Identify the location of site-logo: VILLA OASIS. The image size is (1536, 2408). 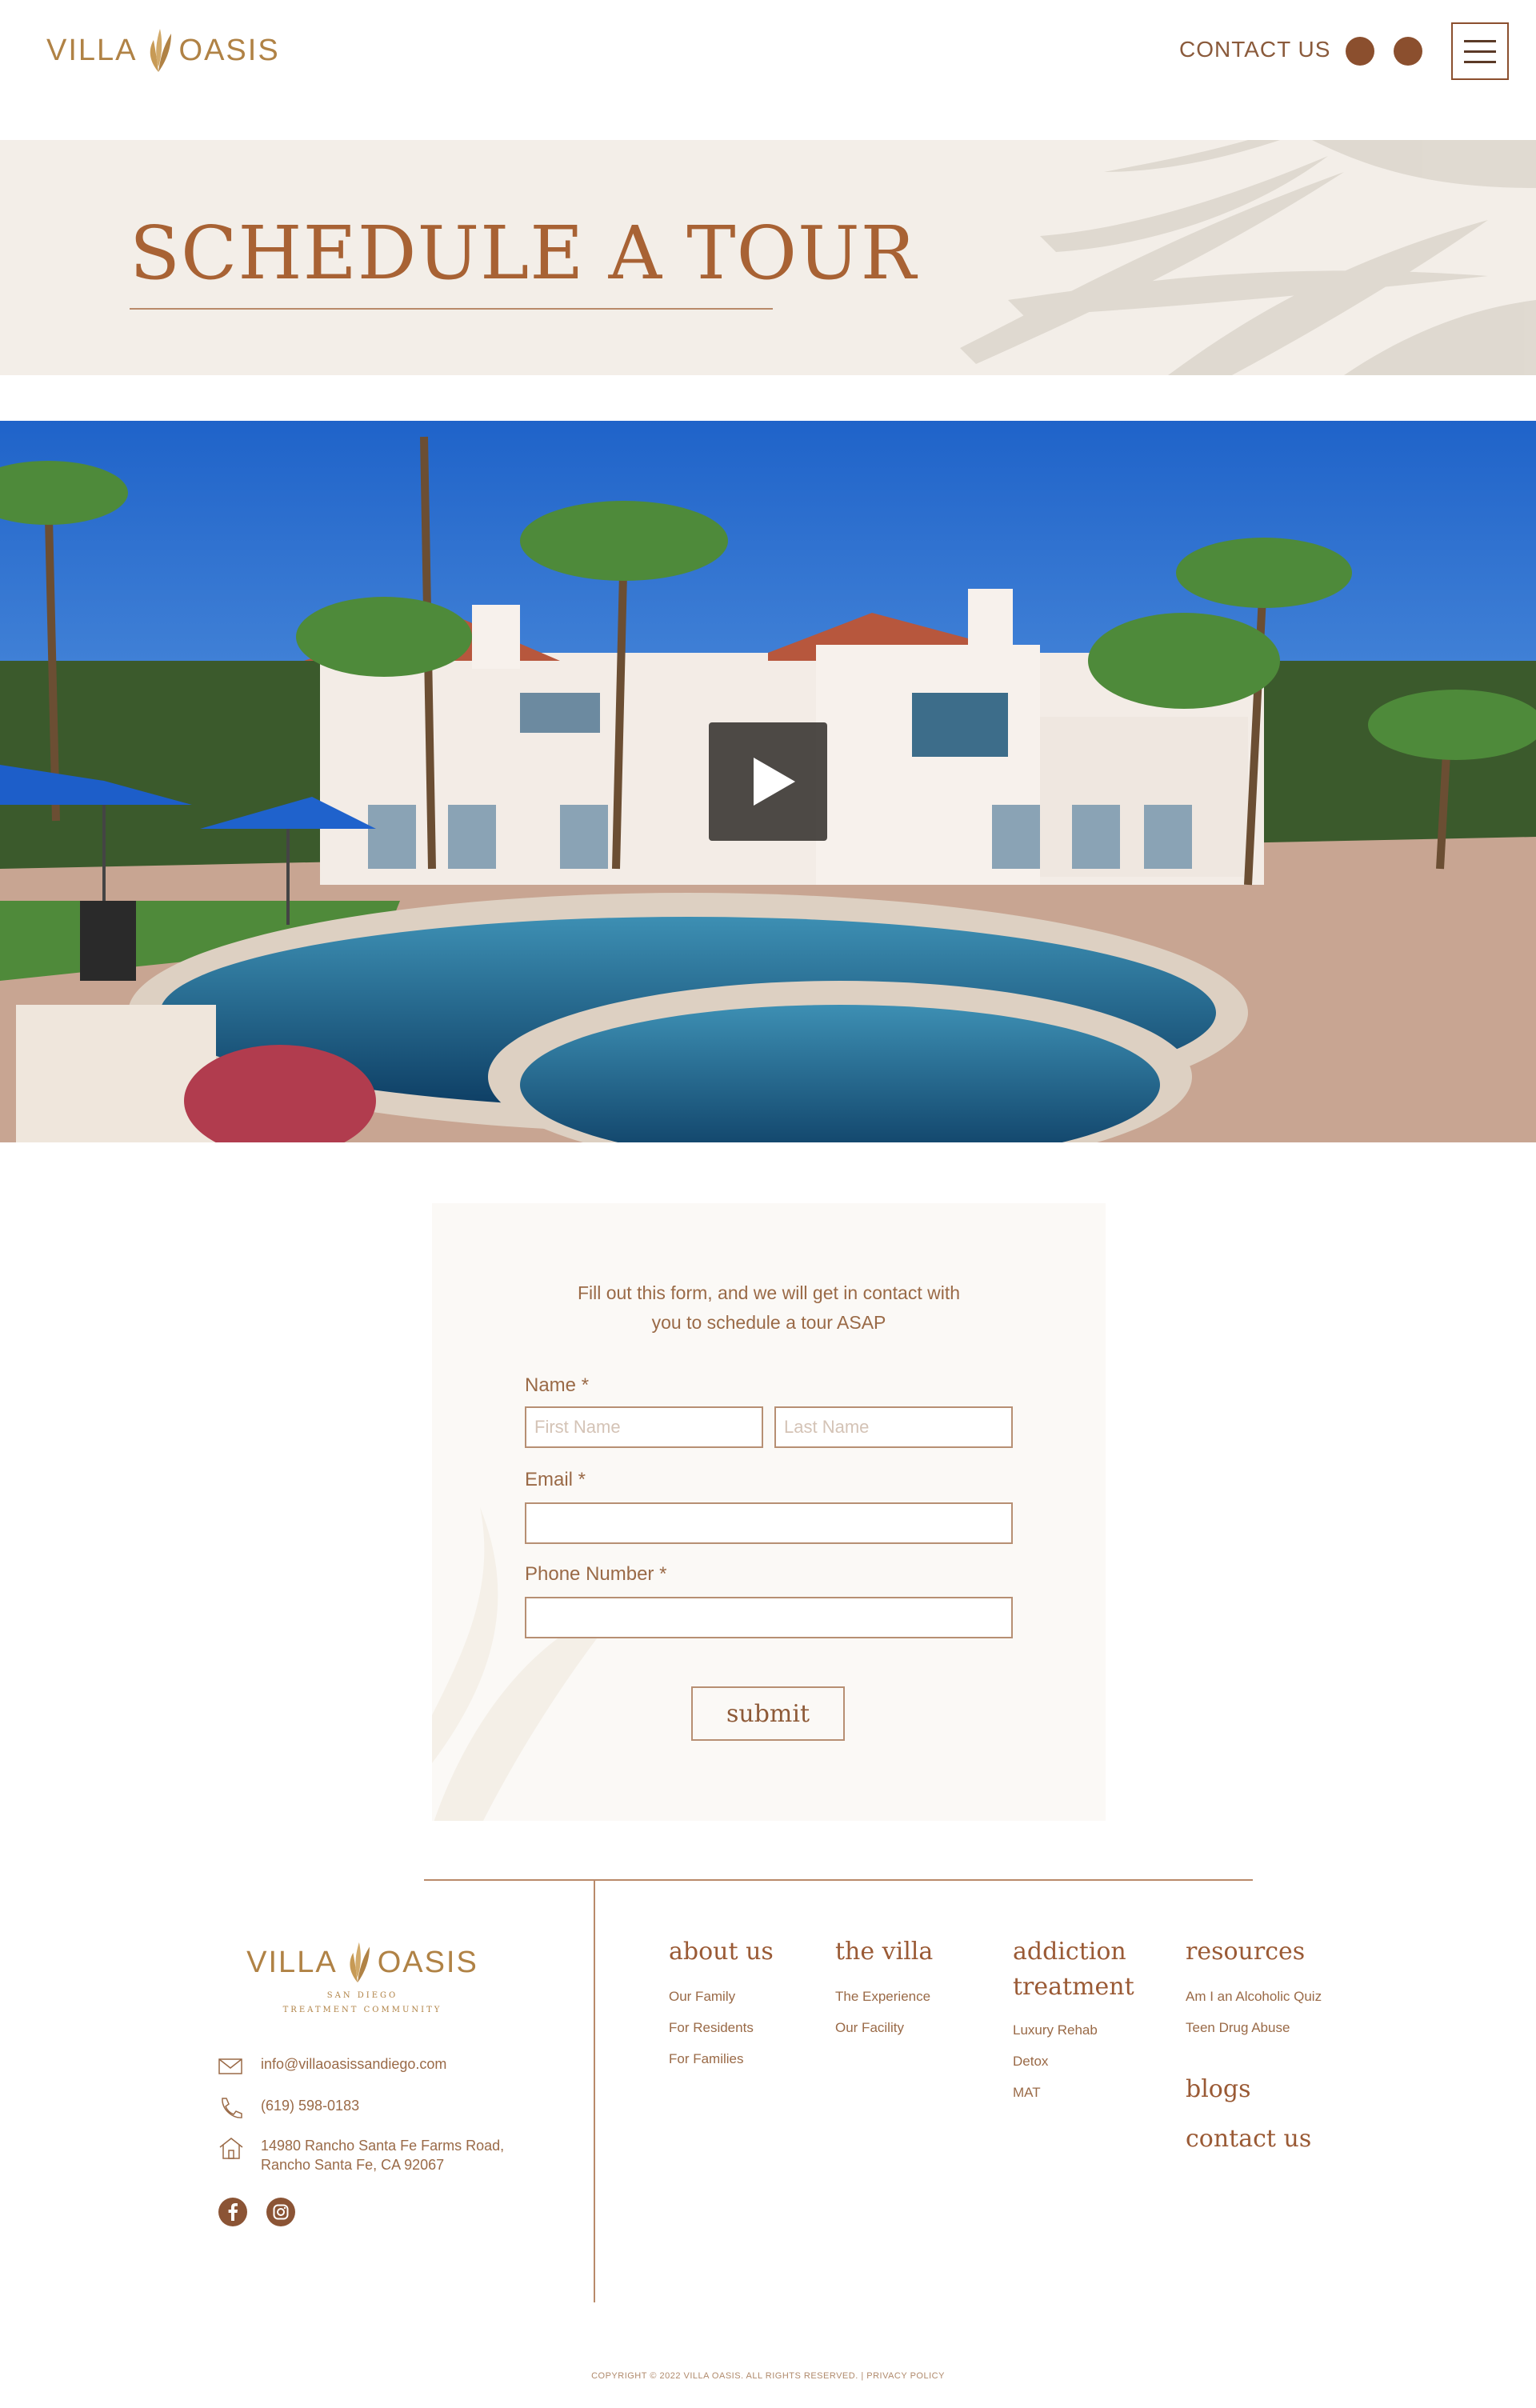
(163, 50).